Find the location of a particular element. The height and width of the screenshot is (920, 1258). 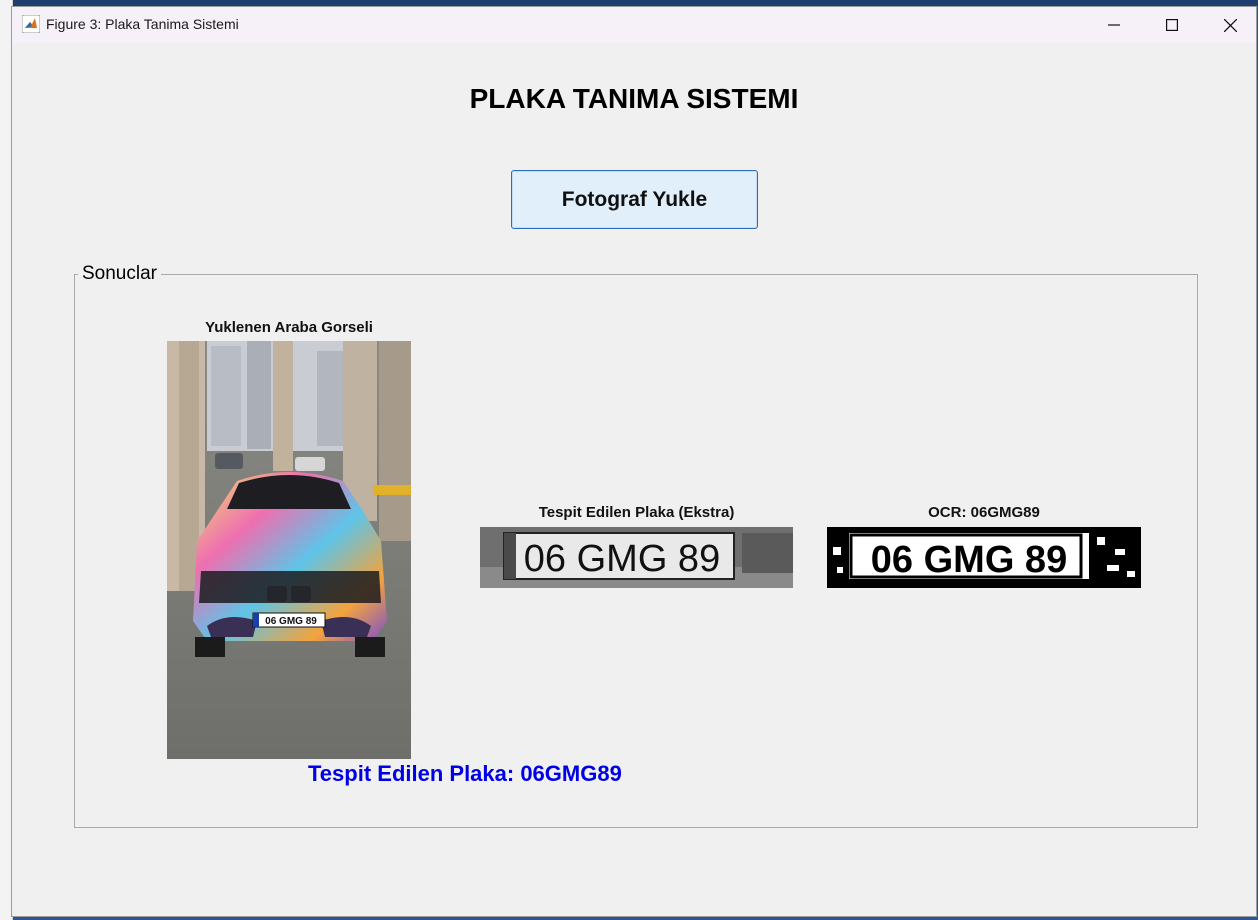

close-button is located at coordinates (1229, 25).